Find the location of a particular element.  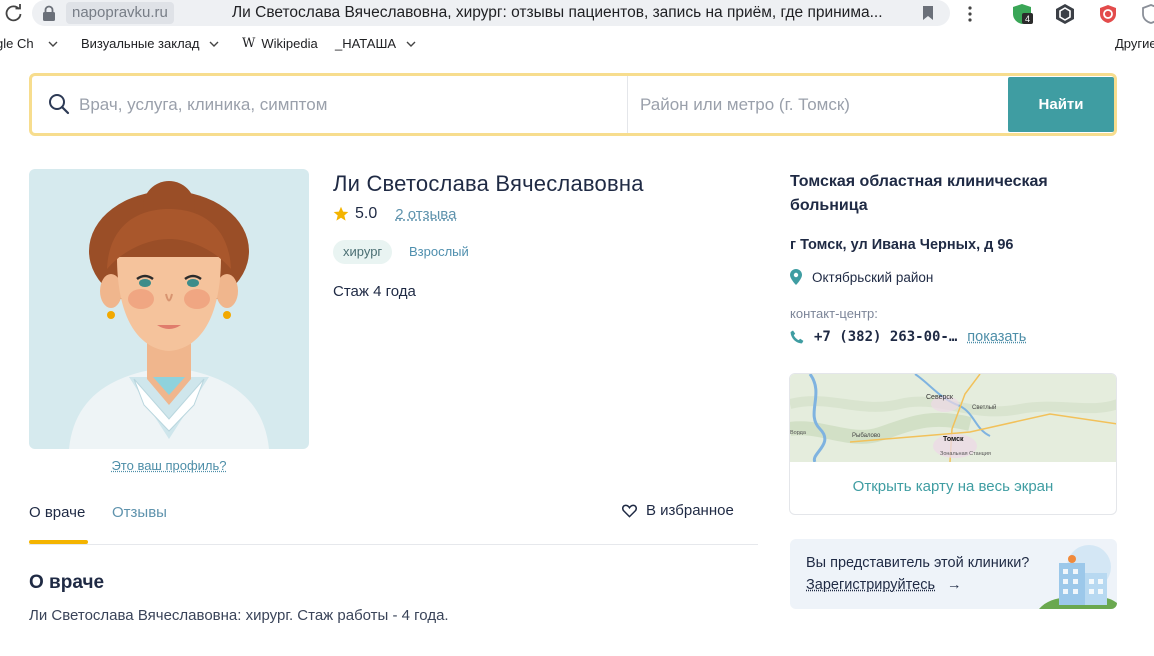

phone-icon is located at coordinates (797, 337).